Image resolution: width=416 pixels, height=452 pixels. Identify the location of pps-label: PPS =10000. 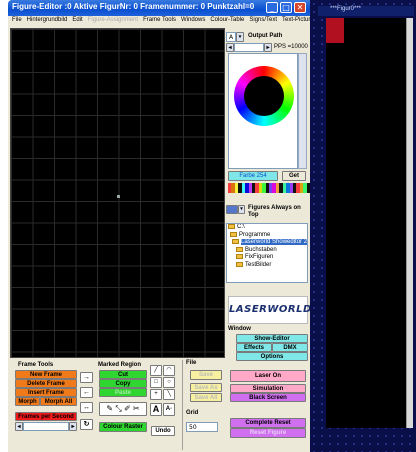
(291, 47).